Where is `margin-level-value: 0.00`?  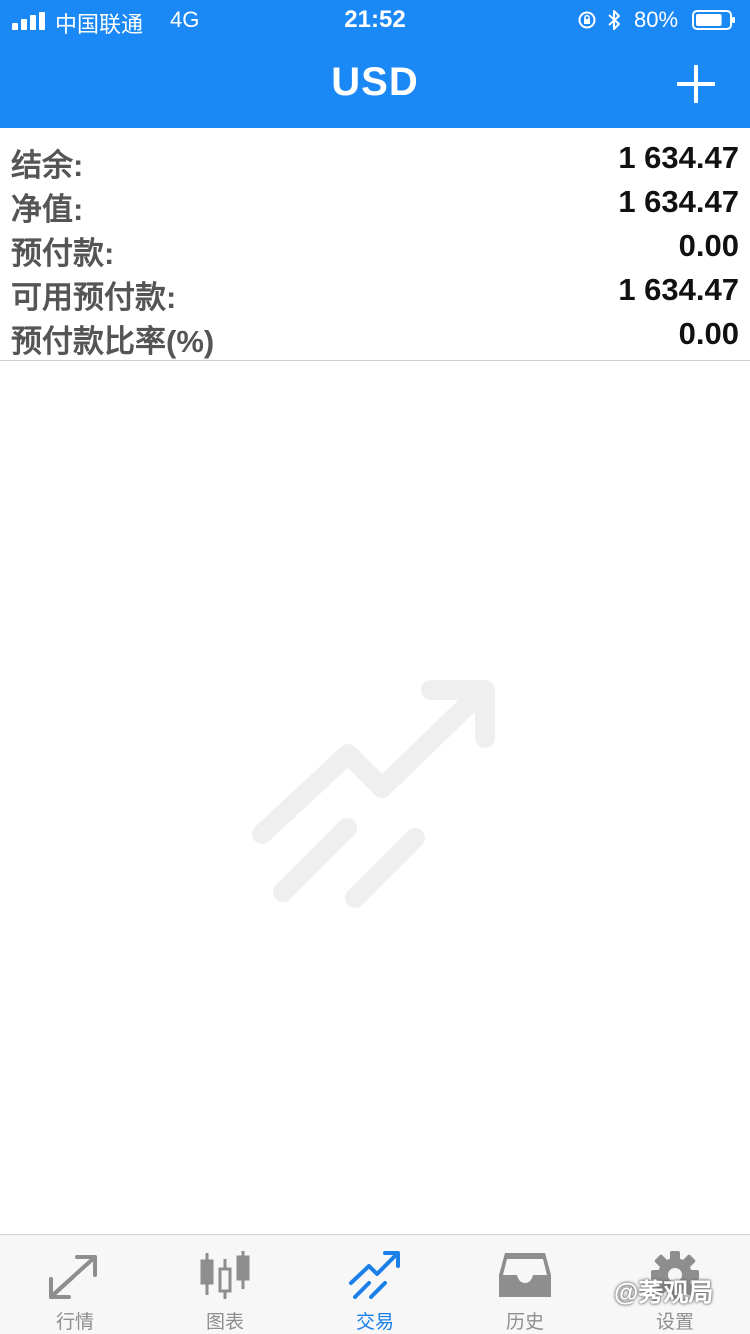 margin-level-value: 0.00 is located at coordinates (708, 333).